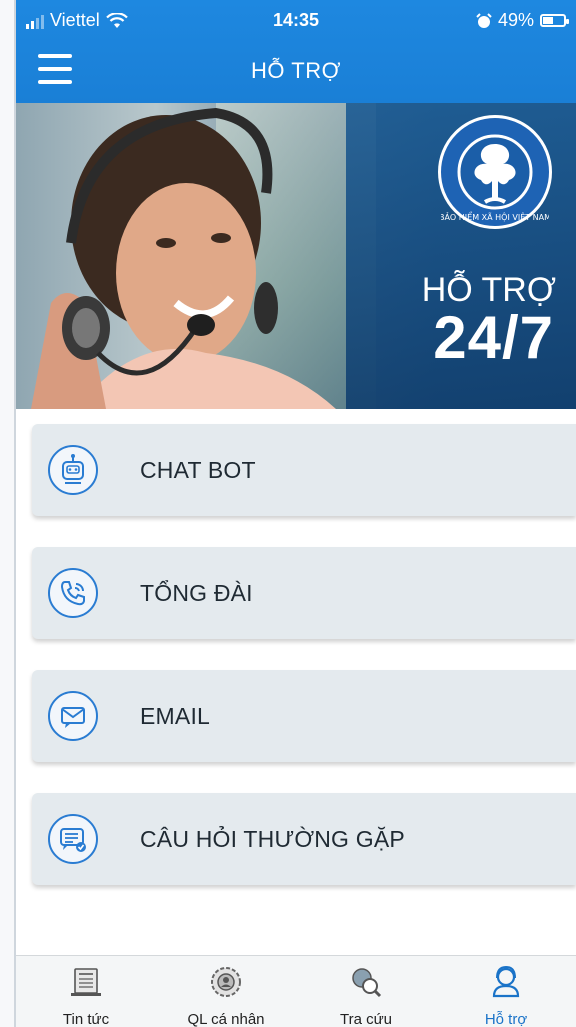  What do you see at coordinates (495, 216) in the screenshot?
I see `vss-logo-text: BẢO HIỂM XÃ HỘI VIỆT NAM` at bounding box center [495, 216].